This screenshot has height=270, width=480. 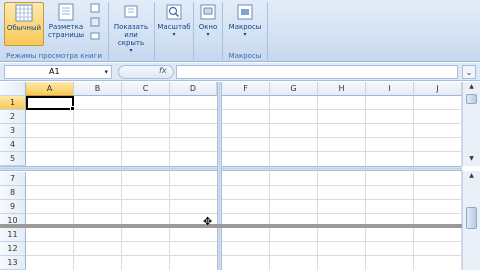 What do you see at coordinates (13, 159) in the screenshot?
I see `row-header: 5` at bounding box center [13, 159].